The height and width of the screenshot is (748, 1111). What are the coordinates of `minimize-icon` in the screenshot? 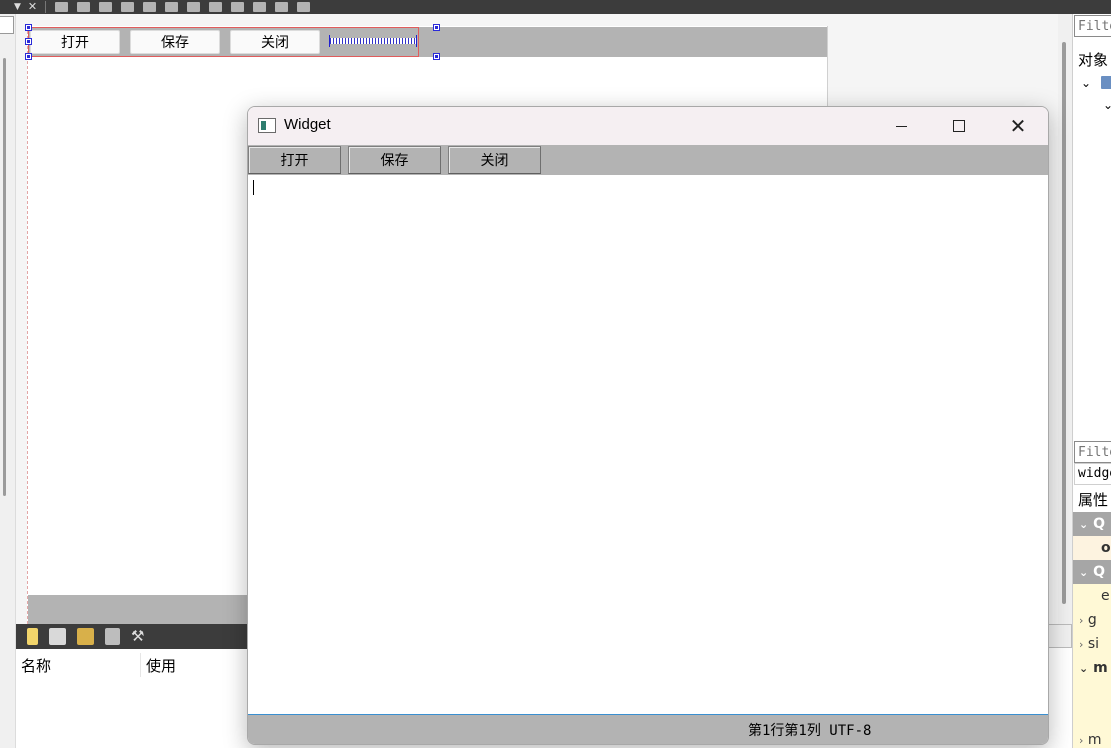 It's located at (901, 126).